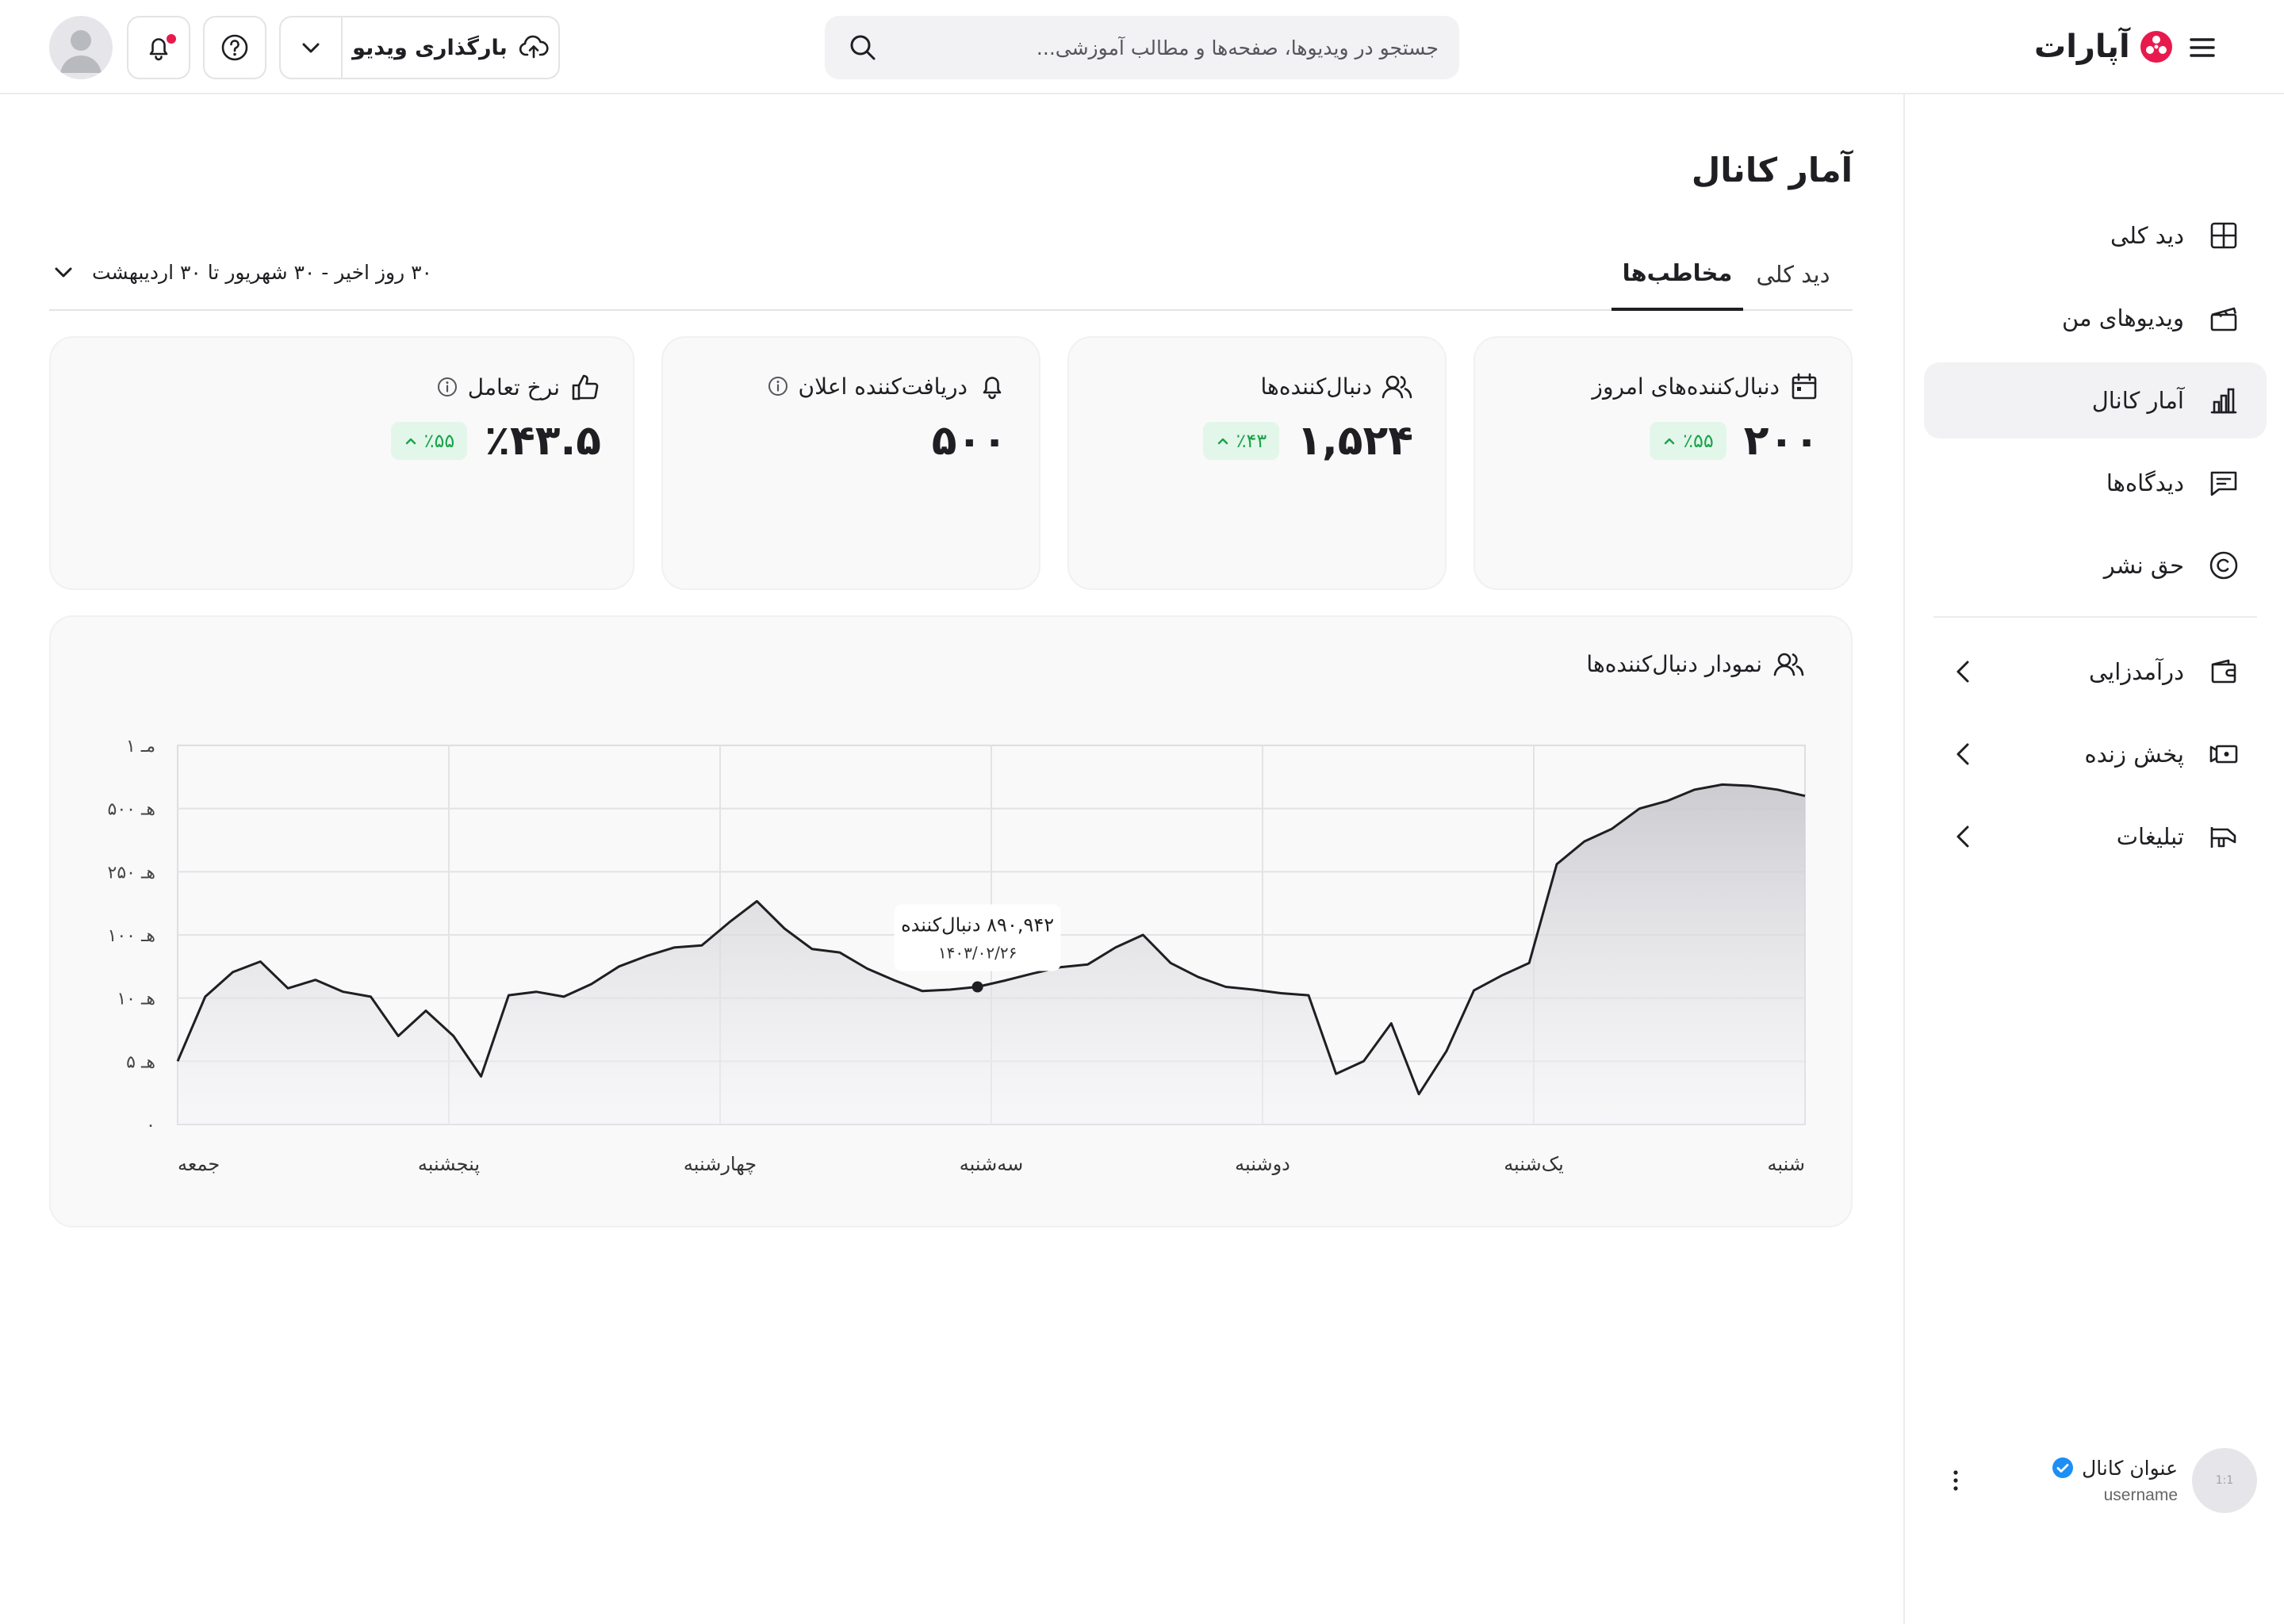  I want to click on stat-card-engagement-rate: نرخ تعامل ٪۴۳.۵ ٪۵۵, so click(341, 463).